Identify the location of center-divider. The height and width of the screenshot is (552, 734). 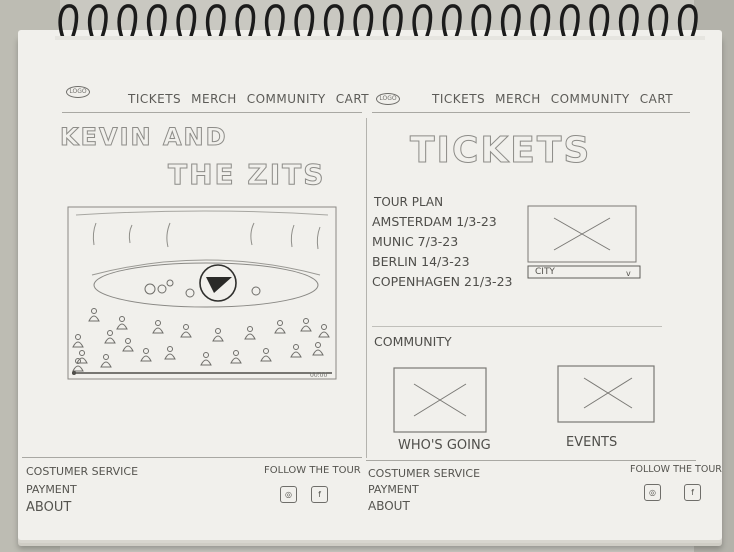
(366, 288).